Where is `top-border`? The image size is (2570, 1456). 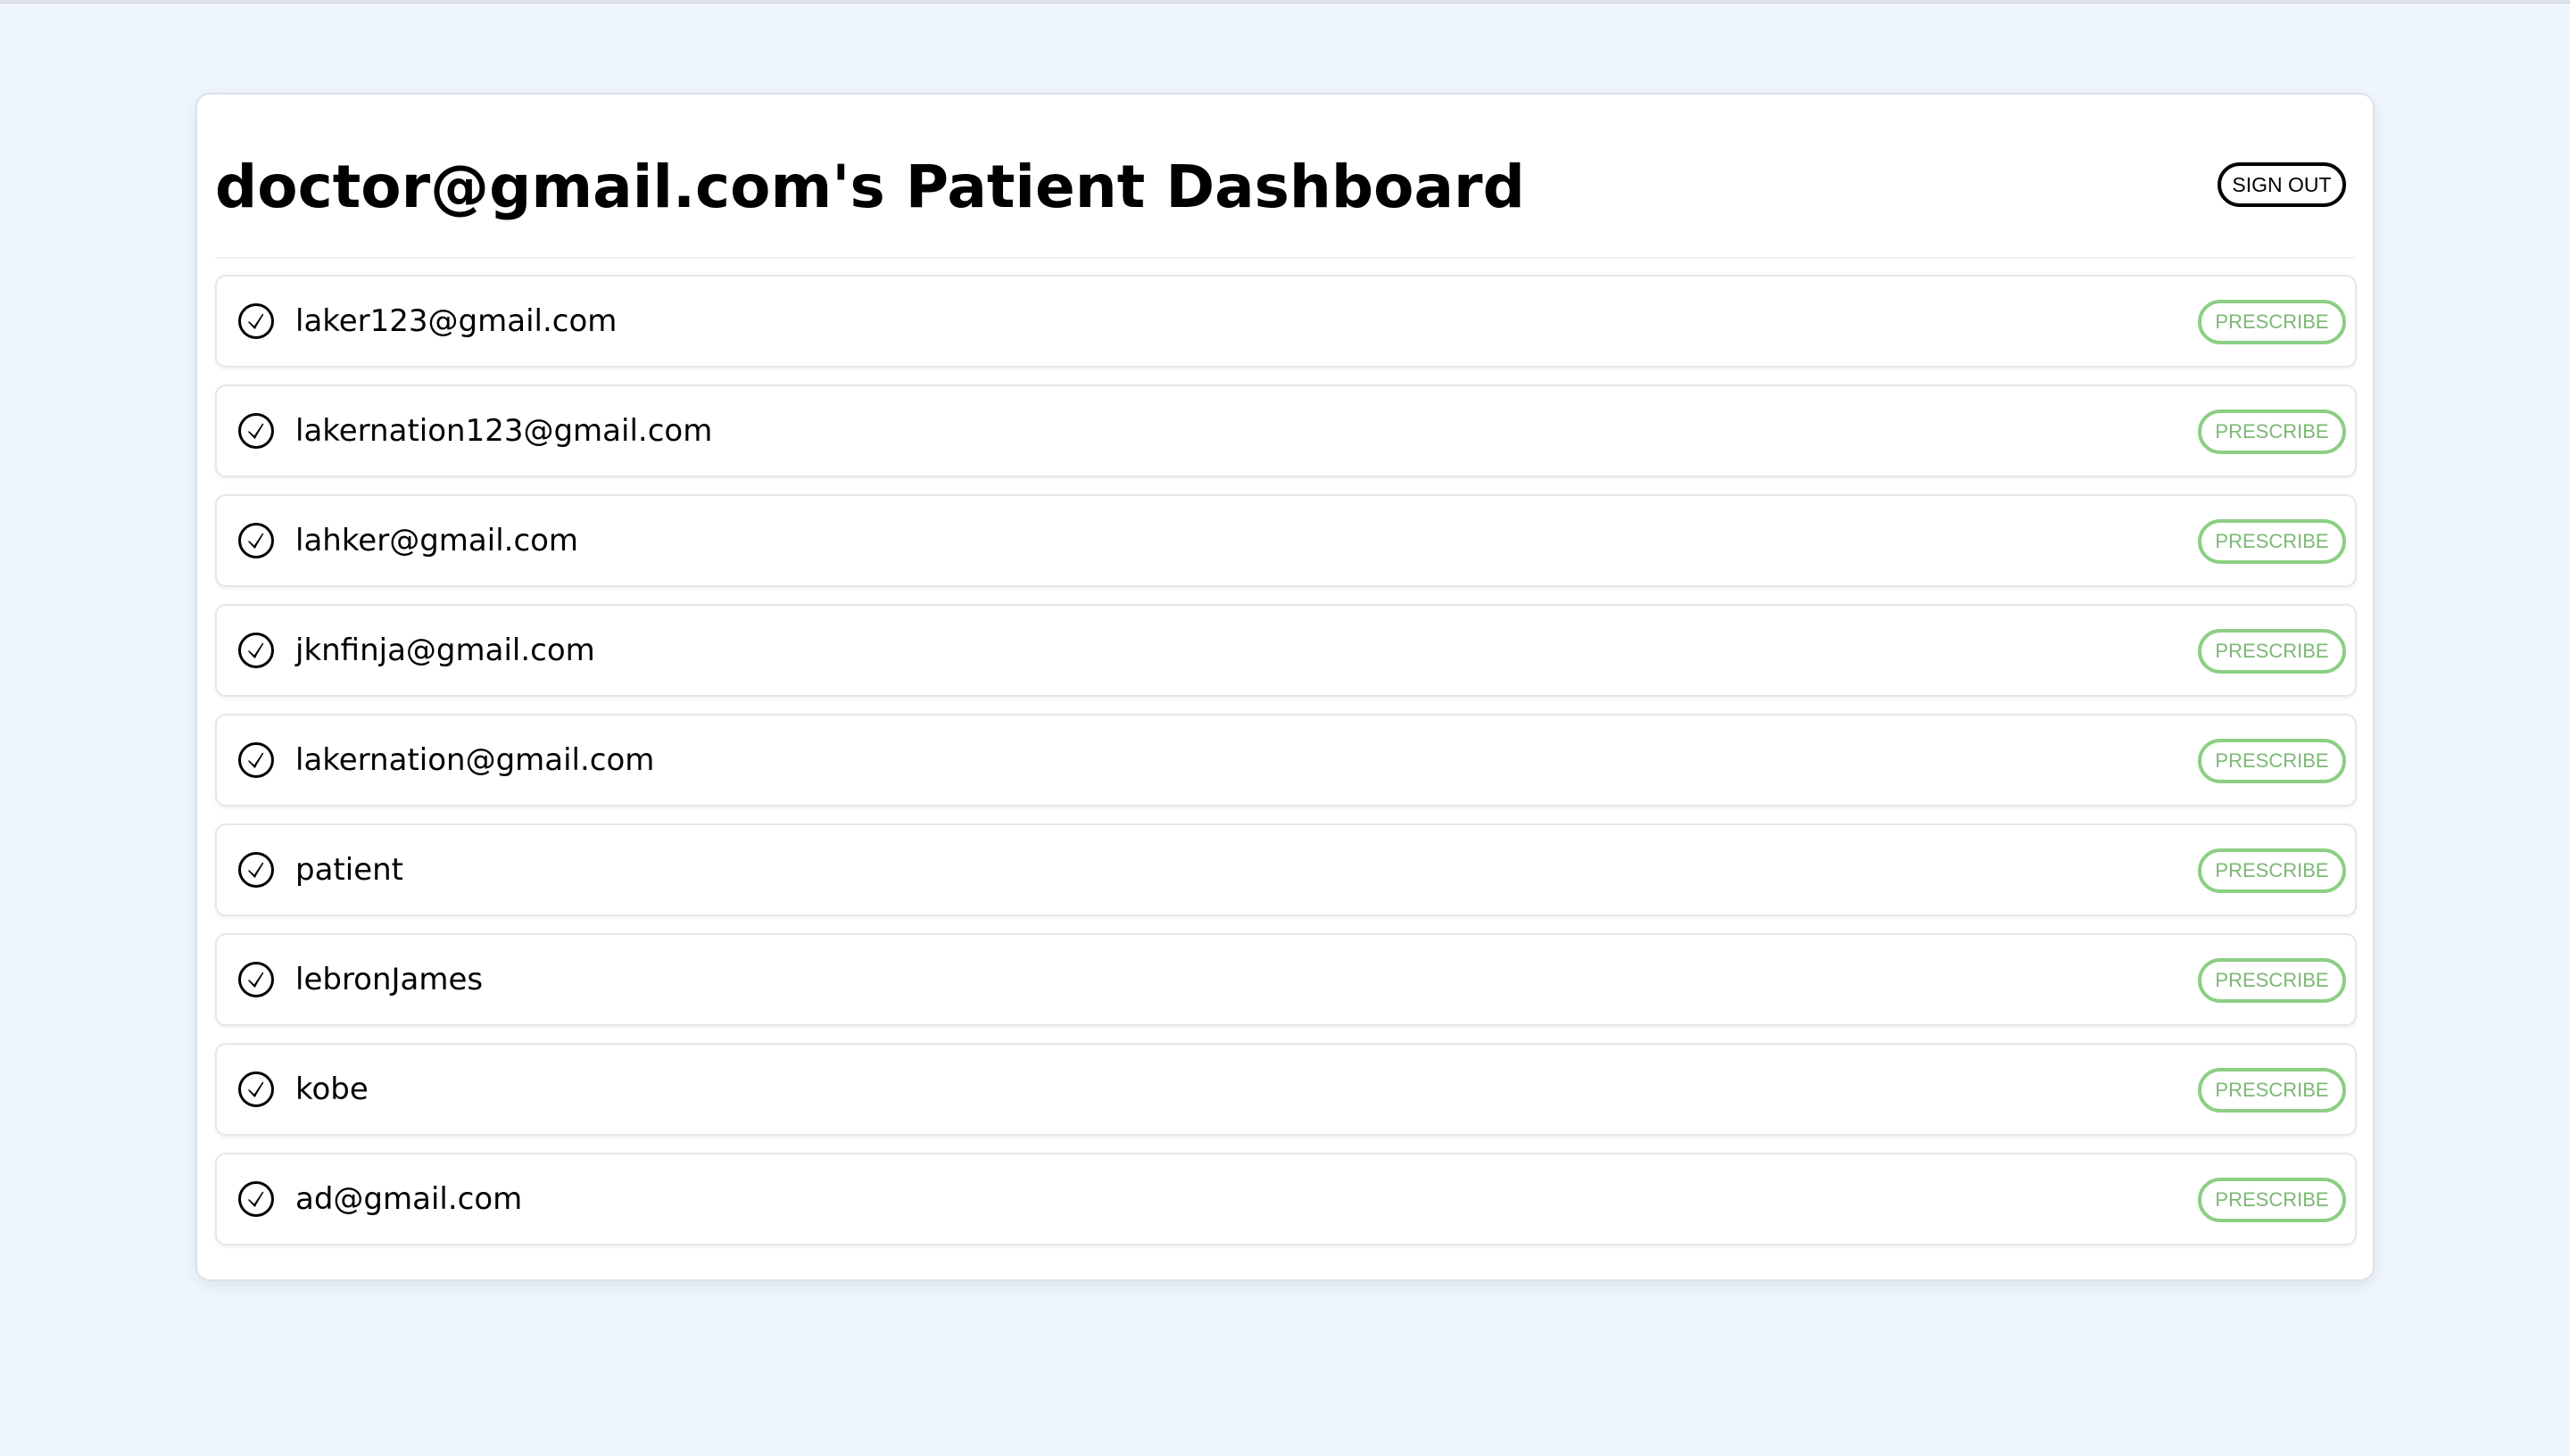 top-border is located at coordinates (1285, 2).